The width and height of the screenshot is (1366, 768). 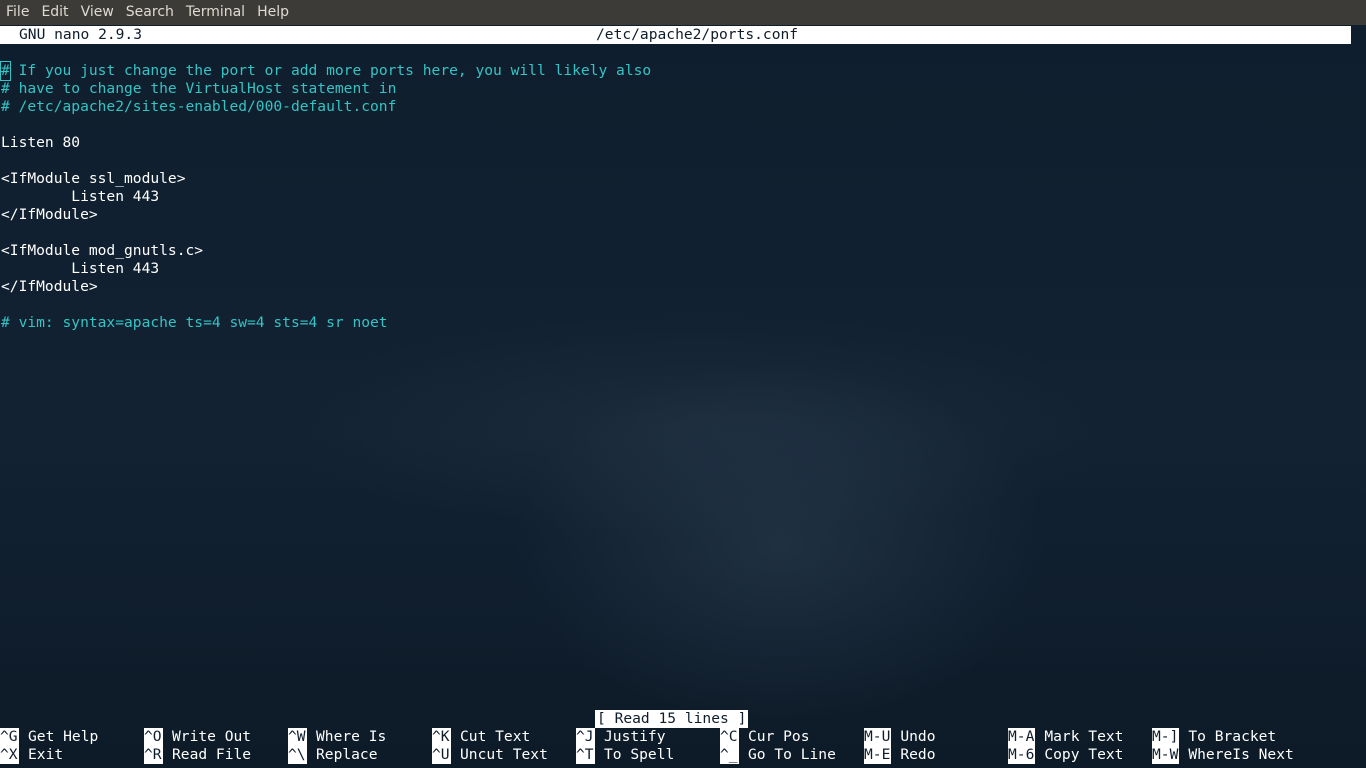 What do you see at coordinates (212, 754) in the screenshot?
I see `shortcut-label: Read File` at bounding box center [212, 754].